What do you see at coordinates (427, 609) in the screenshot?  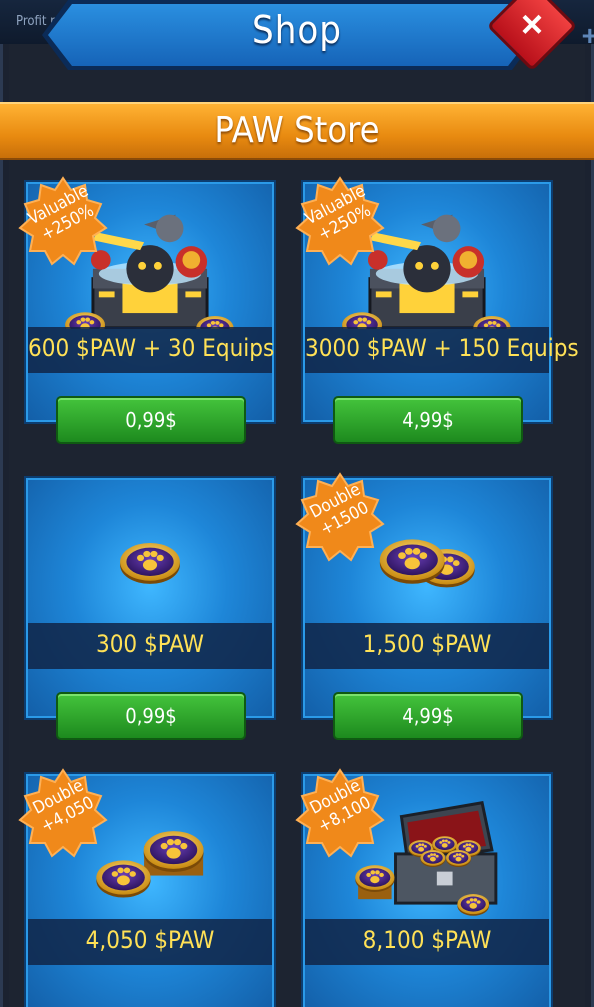 I see `product-card-1500-paw: 1,500 $PAW 4,99$ Double +1500` at bounding box center [427, 609].